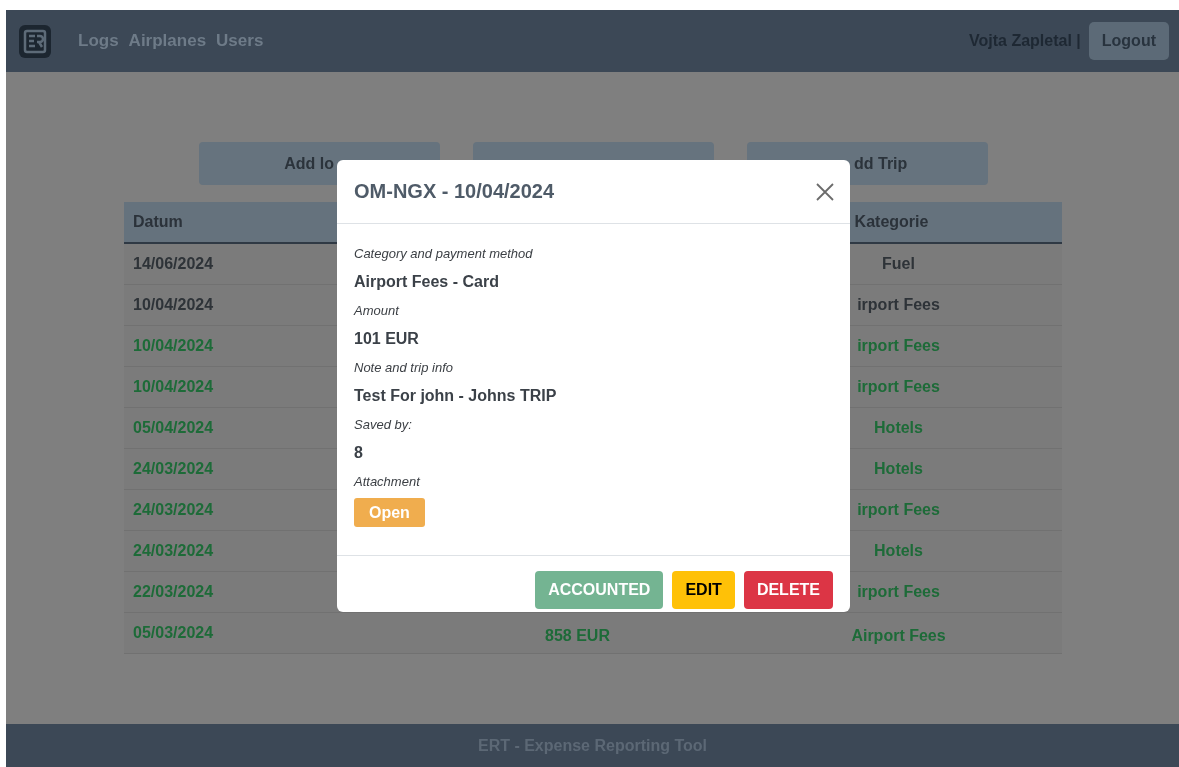  Describe the element at coordinates (173, 592) in the screenshot. I see `table-cell: 22/03/2024` at that location.